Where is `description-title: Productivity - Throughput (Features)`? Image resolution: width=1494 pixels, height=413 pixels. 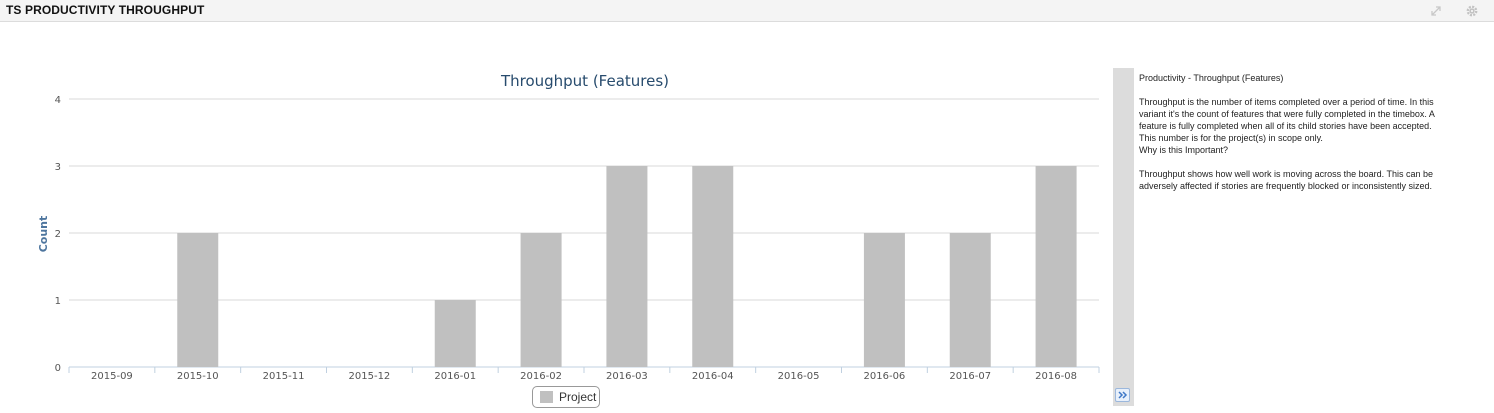
description-title: Productivity - Throughput (Features) is located at coordinates (1211, 78).